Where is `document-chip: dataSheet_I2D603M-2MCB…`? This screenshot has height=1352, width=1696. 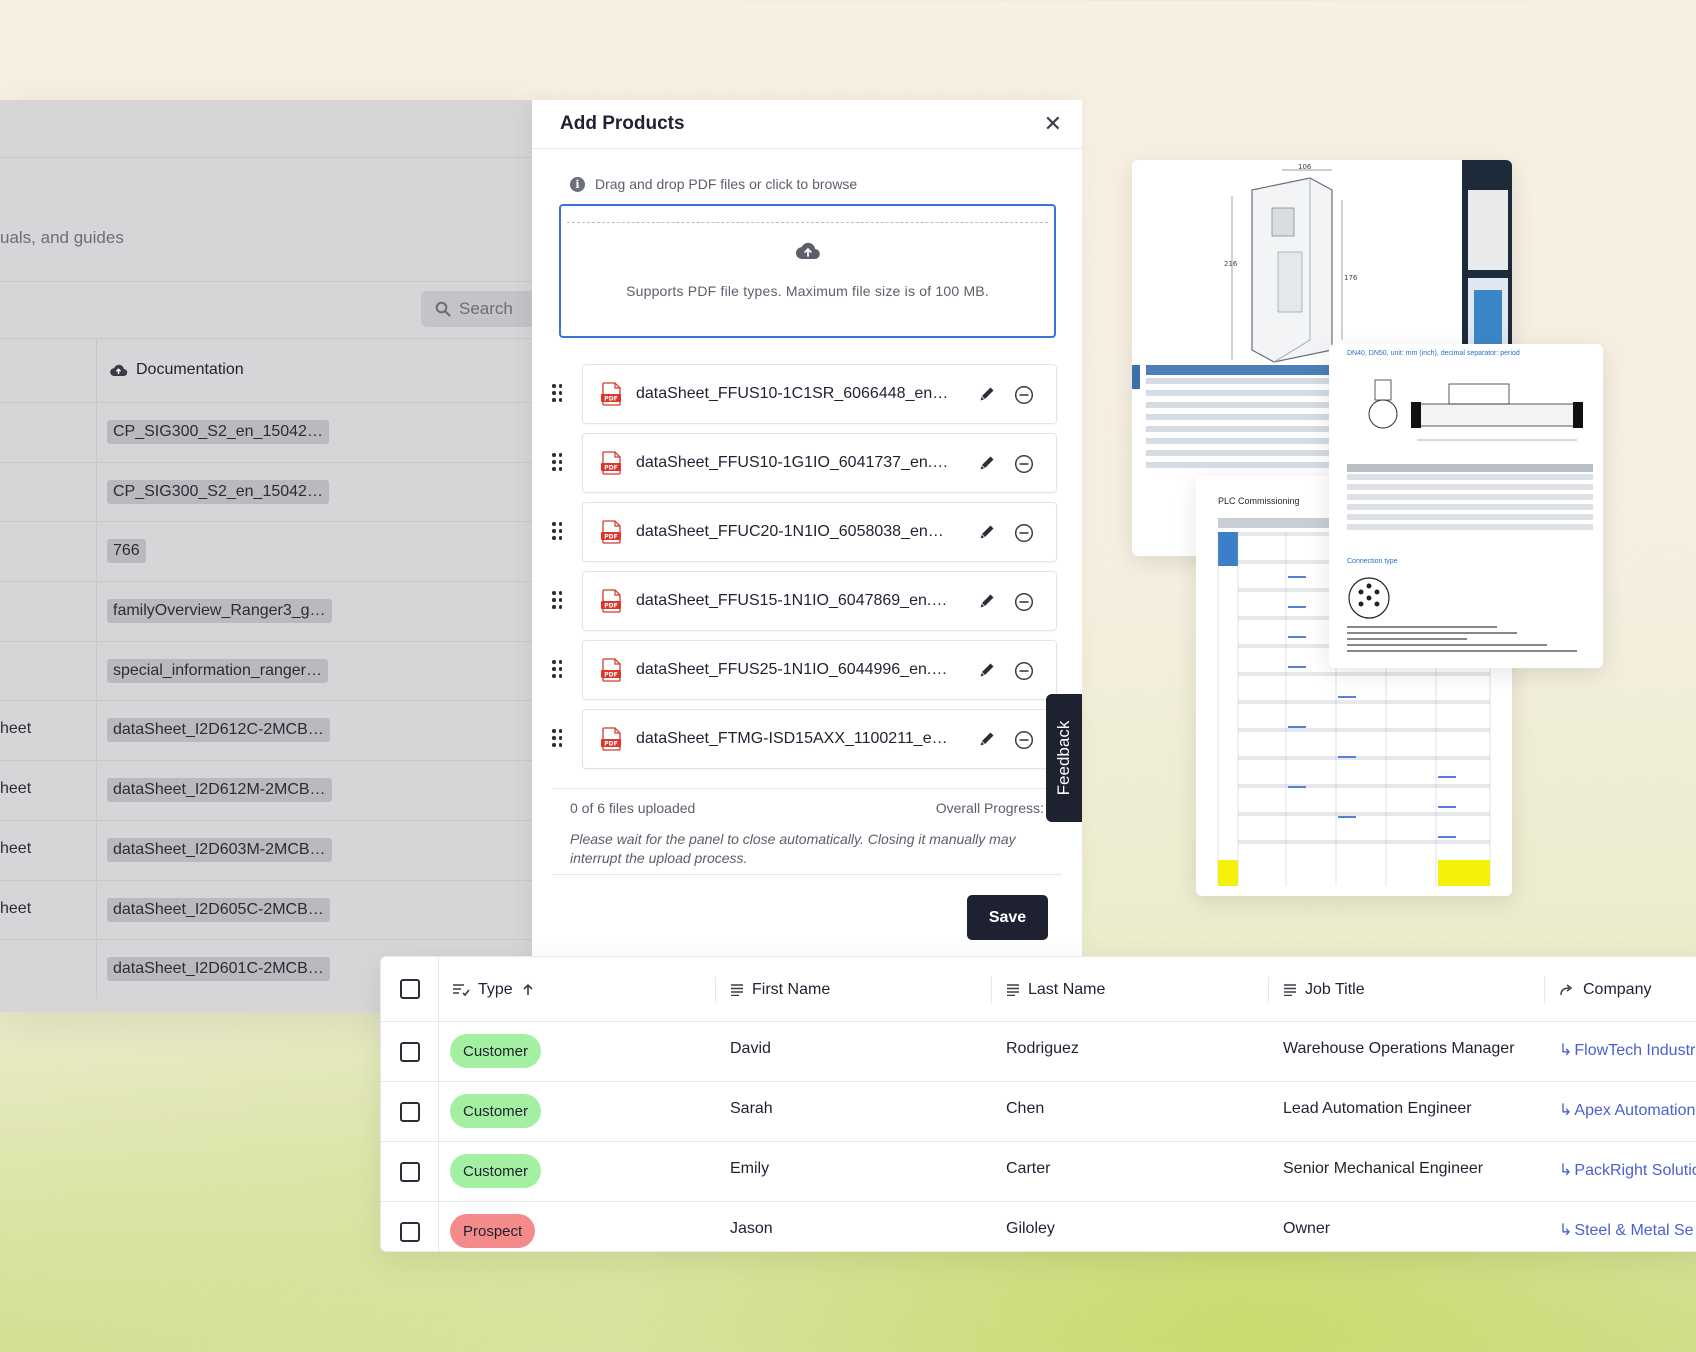
document-chip: dataSheet_I2D603M-2MCB… is located at coordinates (219, 849).